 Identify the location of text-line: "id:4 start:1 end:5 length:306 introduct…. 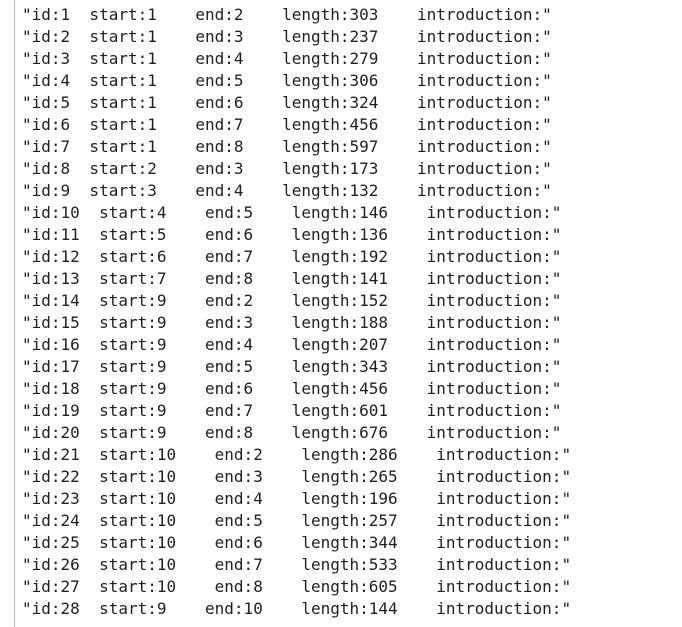
(287, 80).